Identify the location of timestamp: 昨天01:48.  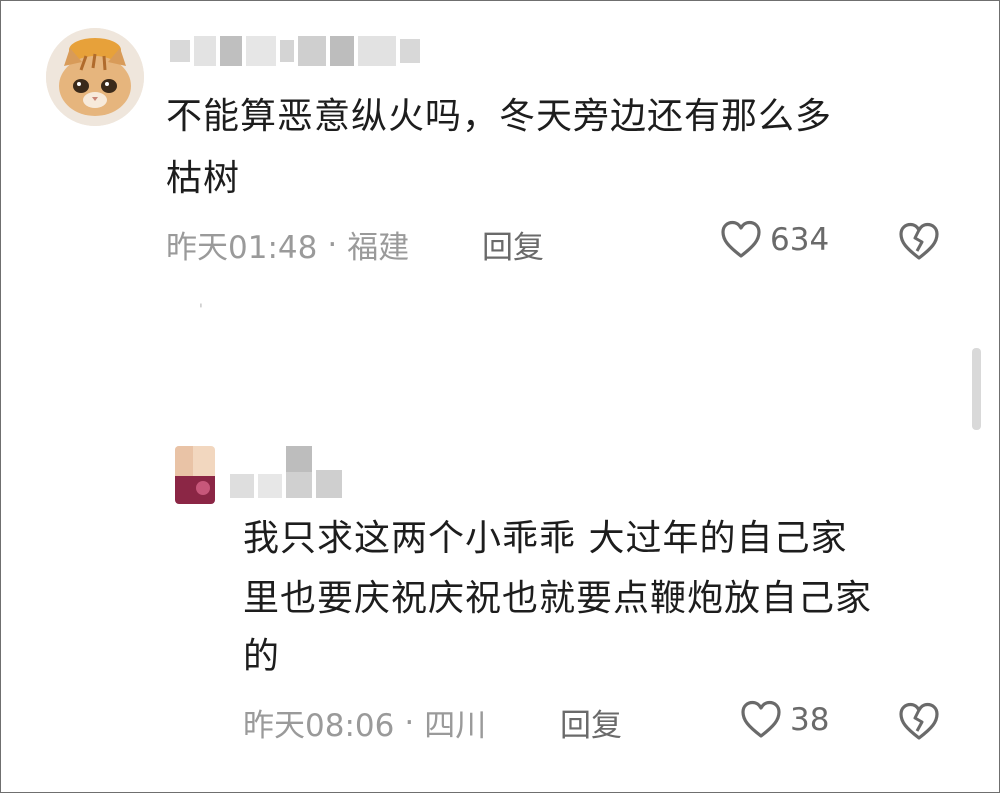
(242, 248).